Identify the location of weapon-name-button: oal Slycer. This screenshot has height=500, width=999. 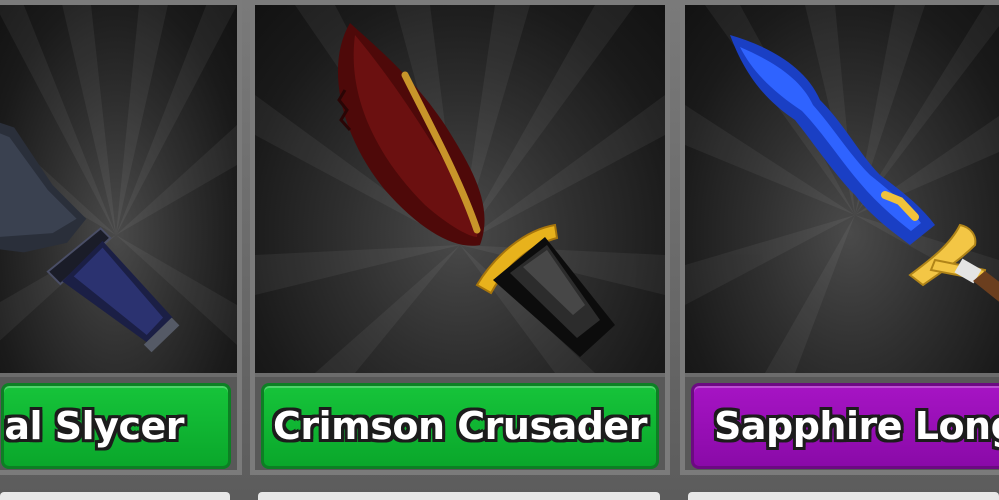
(116, 426).